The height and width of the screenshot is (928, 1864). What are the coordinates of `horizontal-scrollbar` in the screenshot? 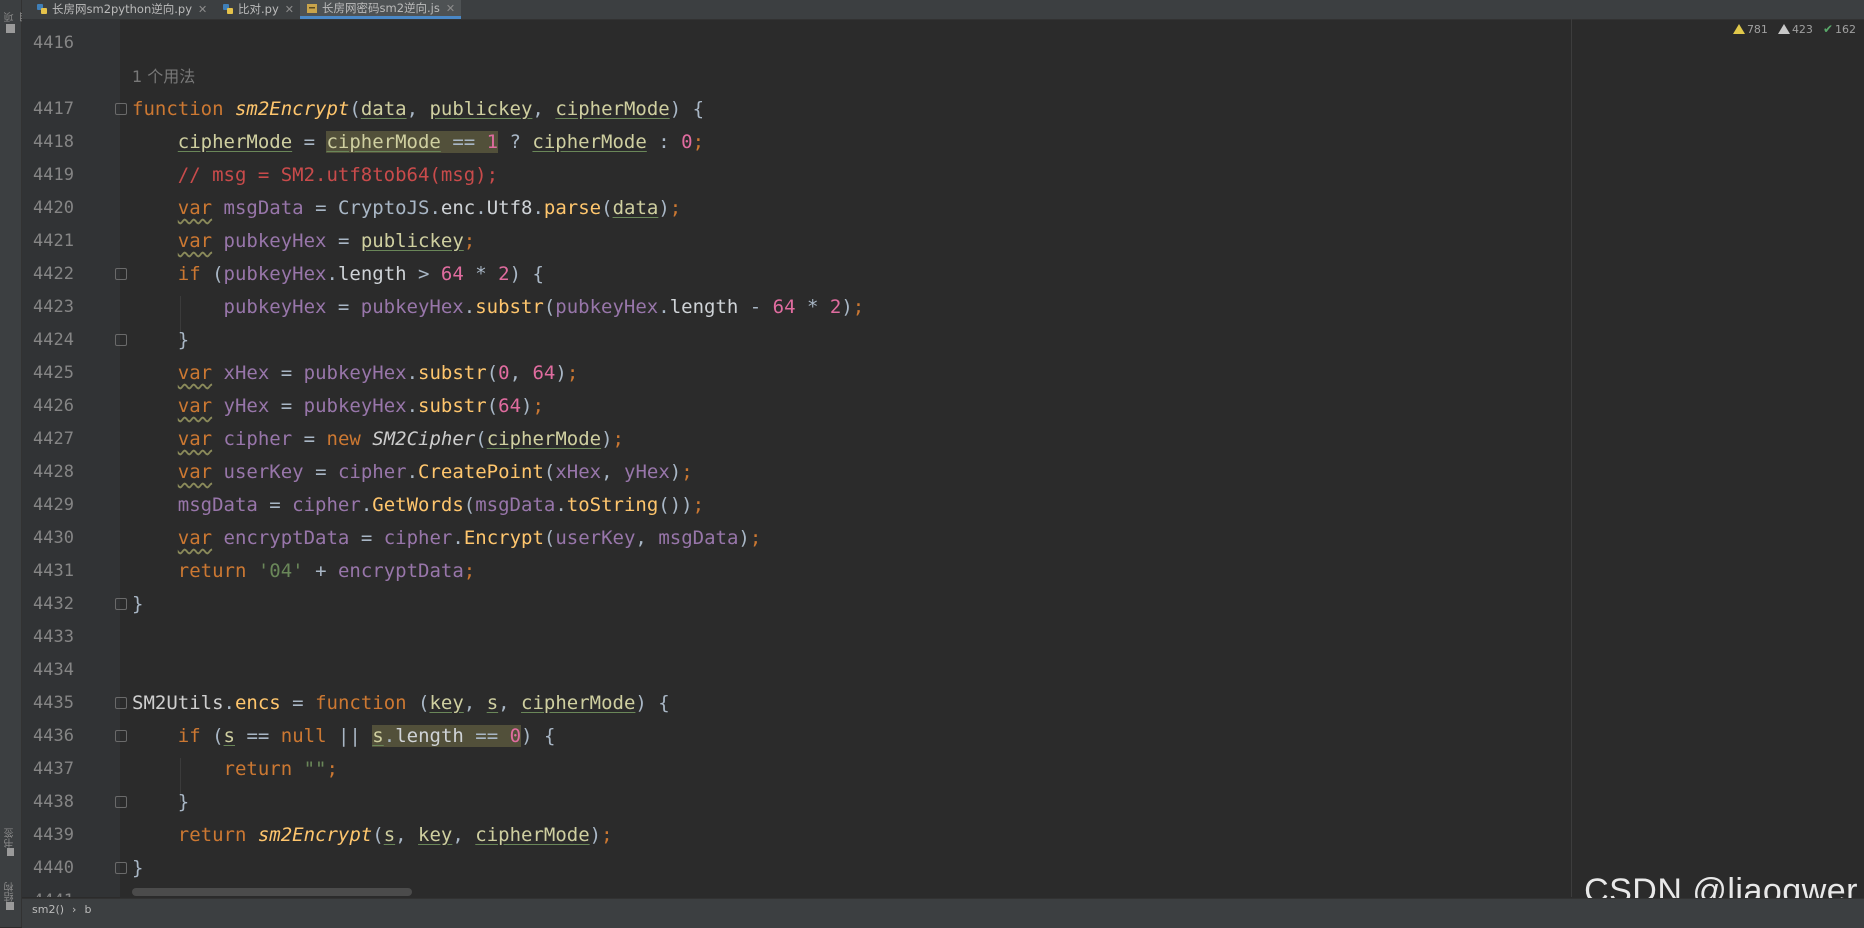 It's located at (272, 892).